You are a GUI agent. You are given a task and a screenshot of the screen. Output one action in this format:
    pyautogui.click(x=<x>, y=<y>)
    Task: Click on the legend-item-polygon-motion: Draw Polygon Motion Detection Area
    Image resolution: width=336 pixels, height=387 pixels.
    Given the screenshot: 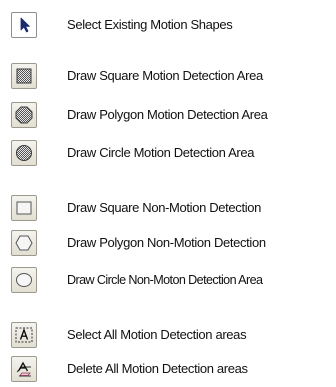 What is the action you would take?
    pyautogui.click(x=168, y=116)
    